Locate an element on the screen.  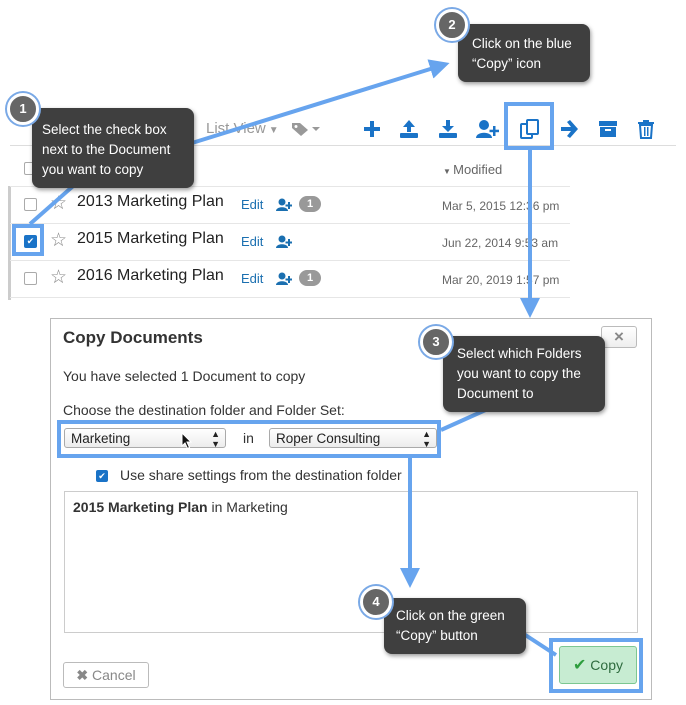
callout-2: Click on the blue “Copy” icon is located at coordinates (524, 53).